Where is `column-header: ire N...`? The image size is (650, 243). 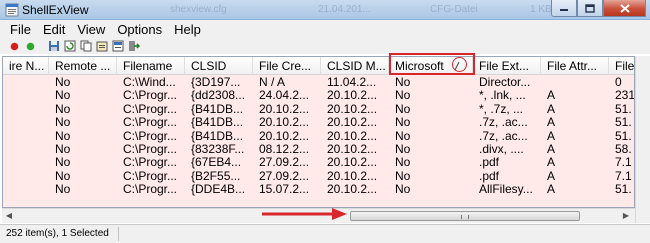
column-header: ire N... is located at coordinates (26, 66).